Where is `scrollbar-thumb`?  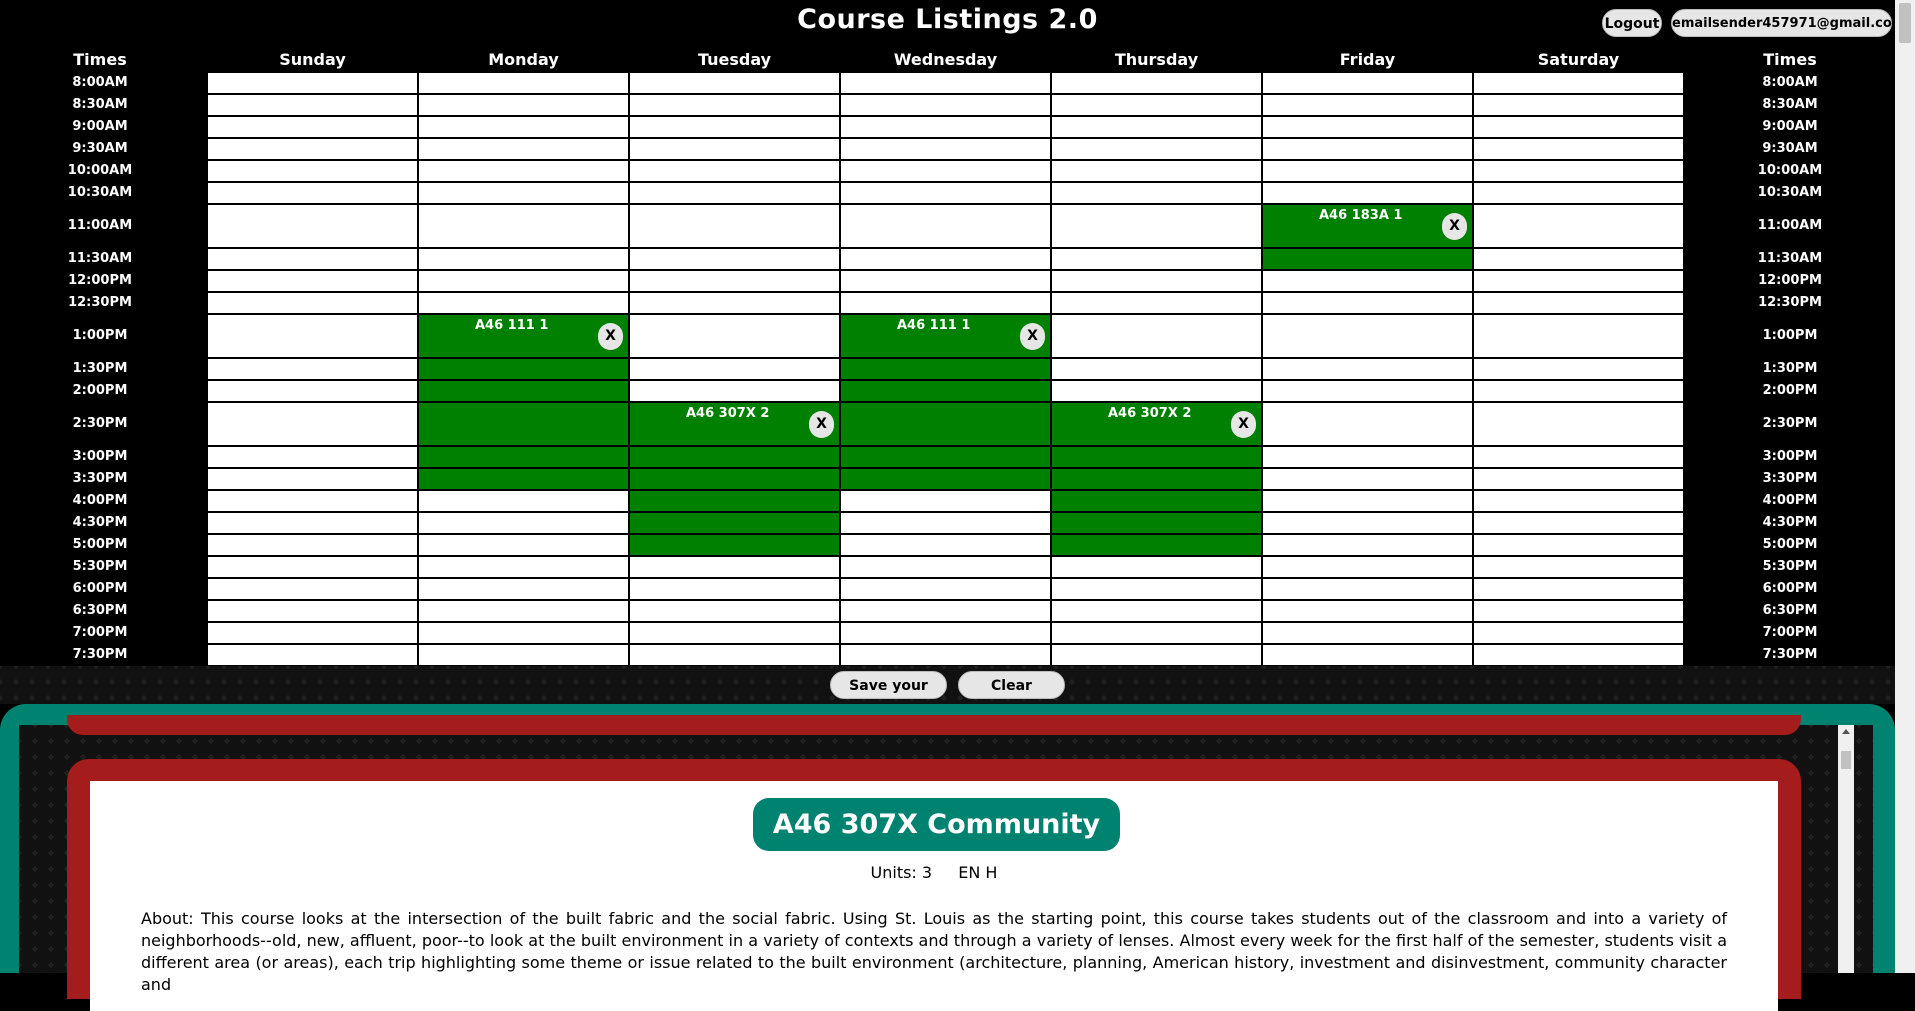
scrollbar-thumb is located at coordinates (1846, 760).